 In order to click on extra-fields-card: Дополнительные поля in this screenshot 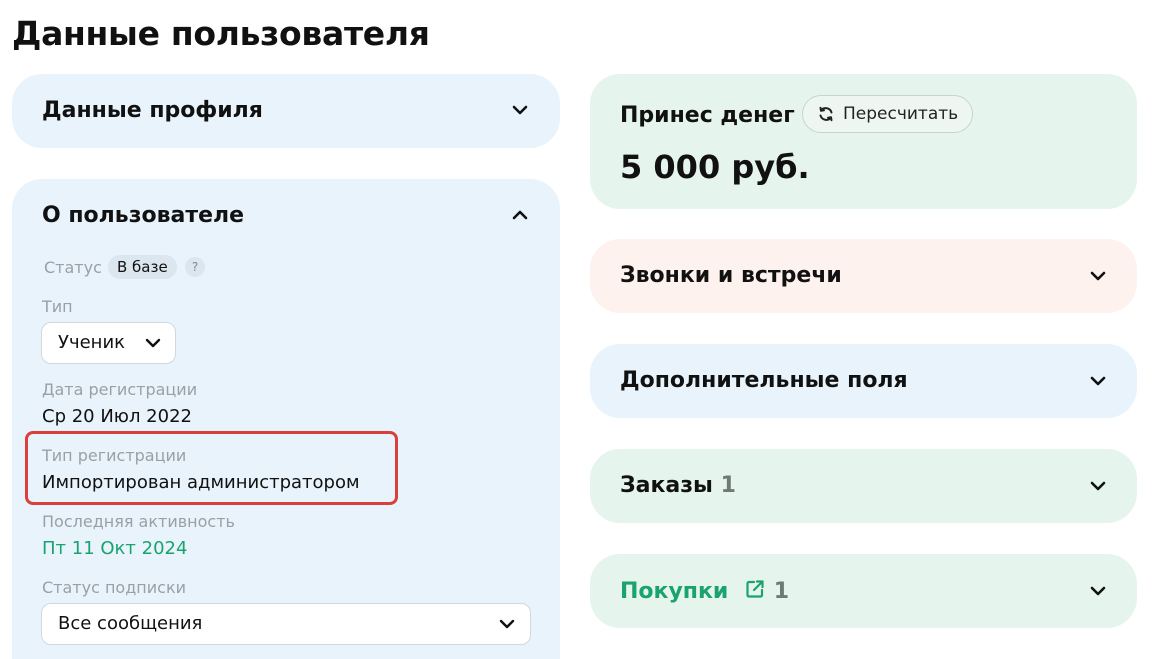, I will do `click(863, 381)`.